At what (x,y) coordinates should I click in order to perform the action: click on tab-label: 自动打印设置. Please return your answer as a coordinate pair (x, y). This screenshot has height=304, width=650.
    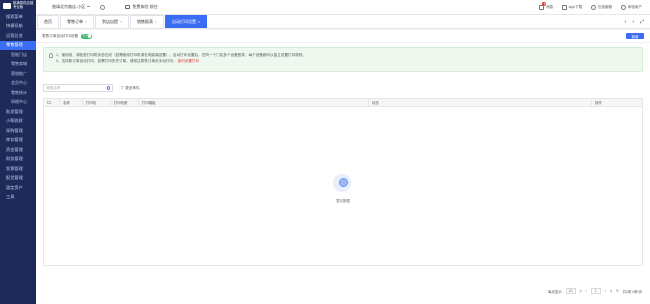
    Looking at the image, I should click on (183, 21).